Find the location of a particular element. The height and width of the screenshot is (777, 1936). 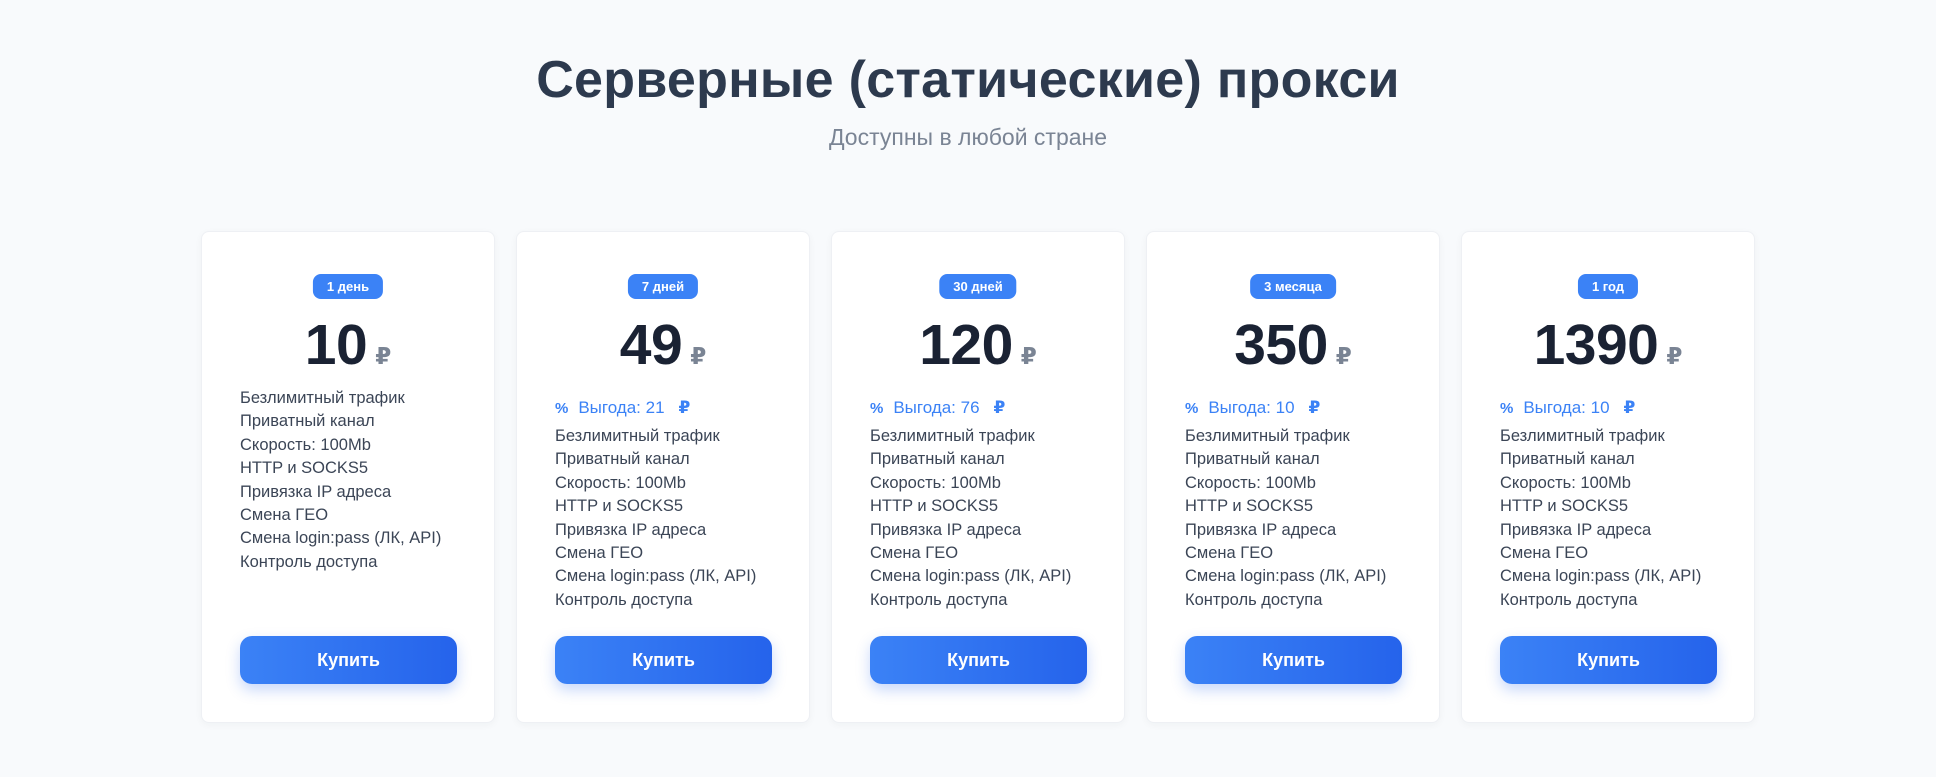

benefit-text: Выгода: 76 is located at coordinates (936, 407).